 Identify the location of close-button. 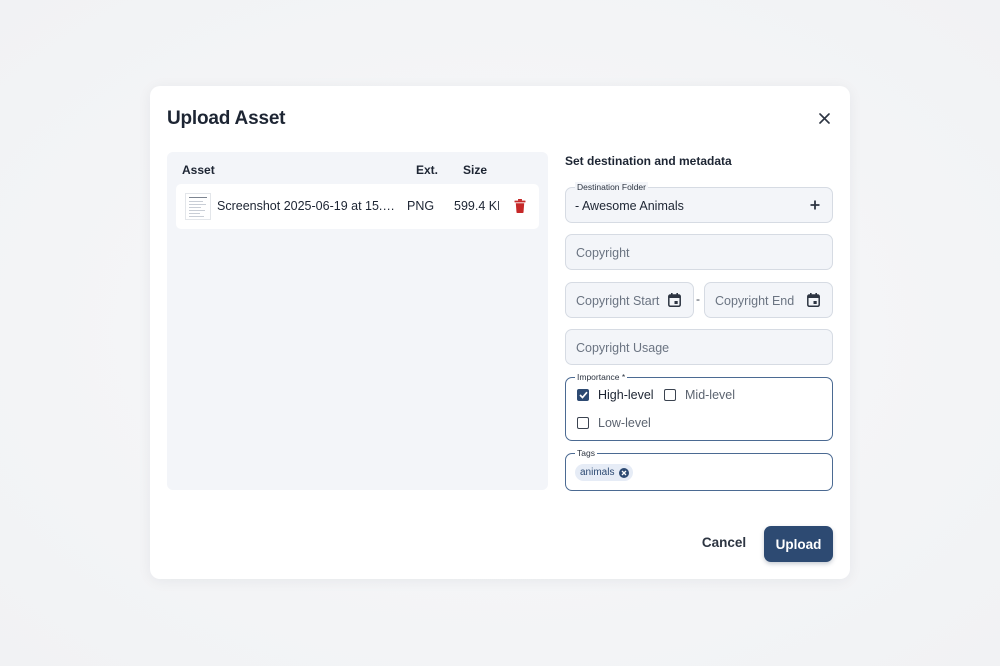
(824, 118).